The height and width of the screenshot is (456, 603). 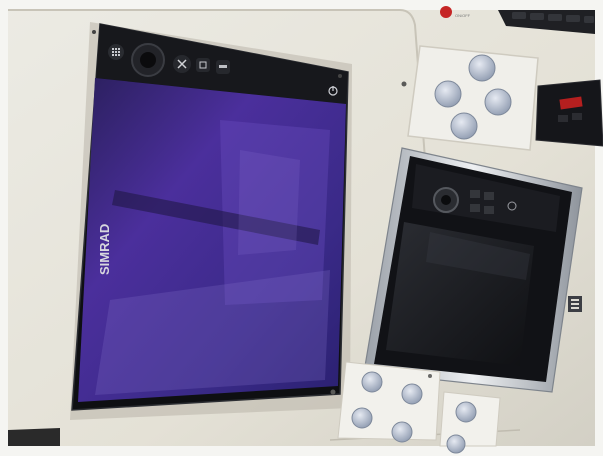 I want to click on control-pad, so click(x=473, y=98).